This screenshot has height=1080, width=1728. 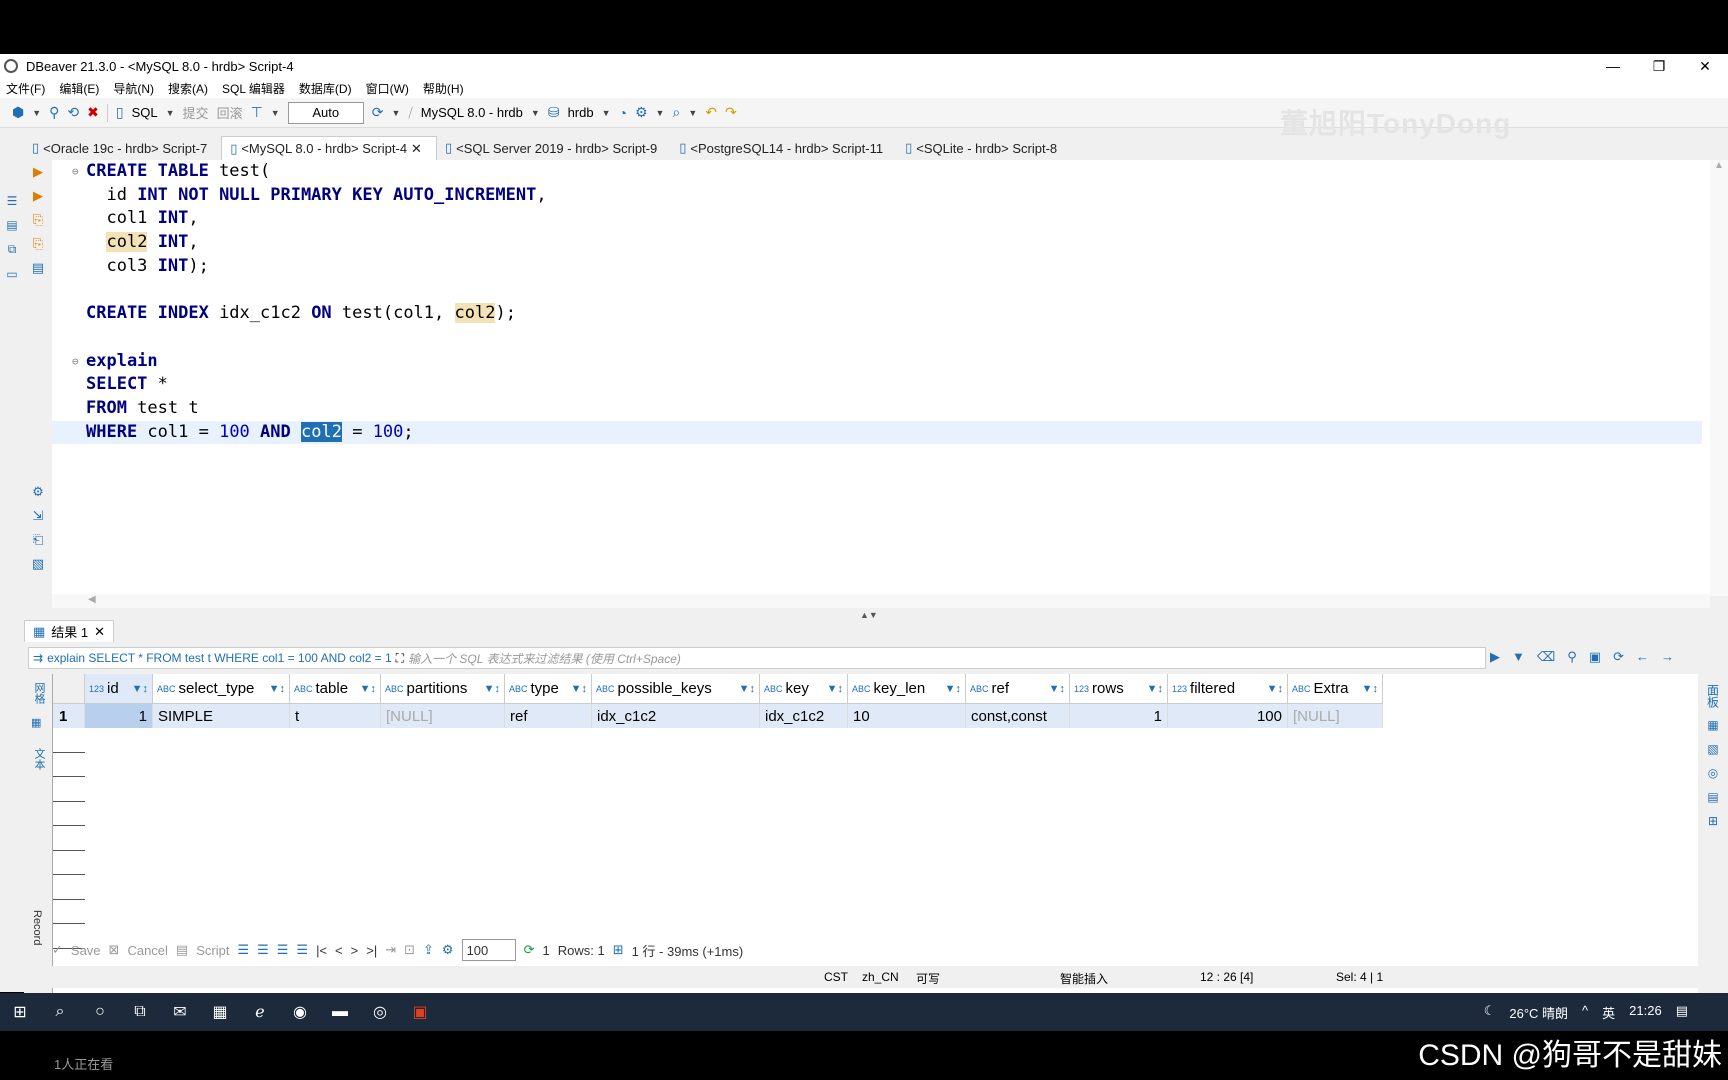 I want to click on settings-icon: ⚙, so click(x=38, y=492).